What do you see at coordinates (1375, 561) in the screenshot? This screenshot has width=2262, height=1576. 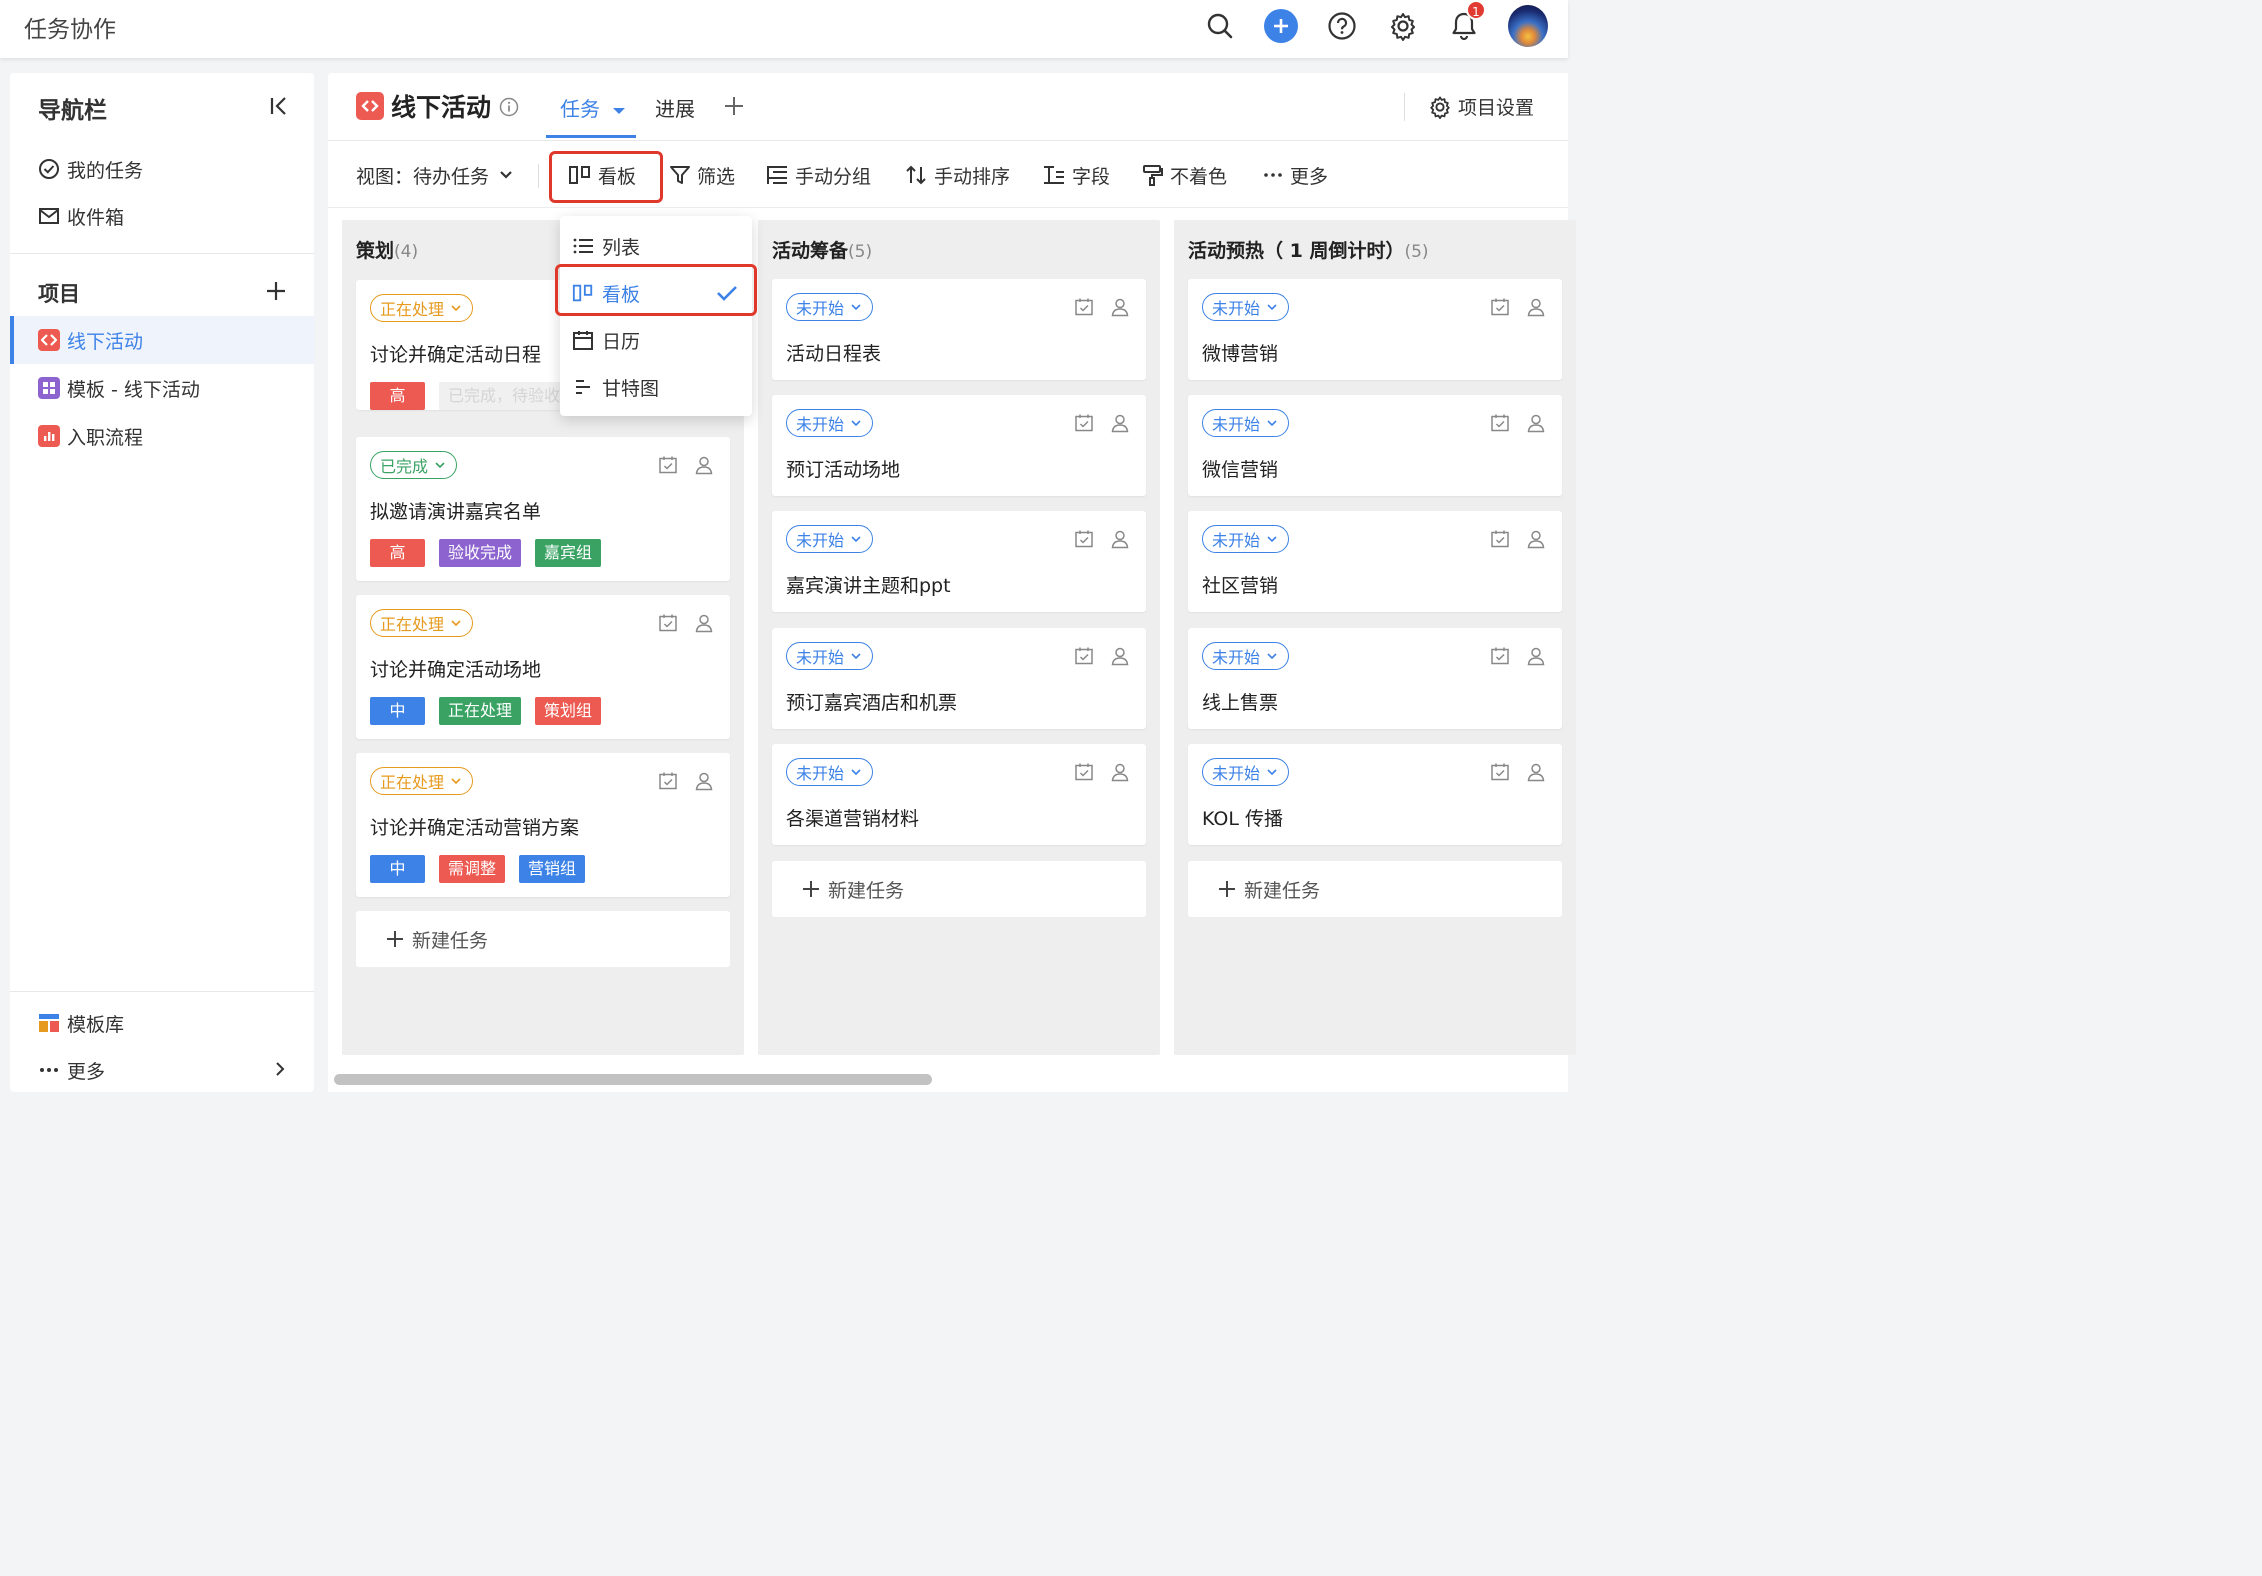 I see `task-card: 未开始 社区营销` at bounding box center [1375, 561].